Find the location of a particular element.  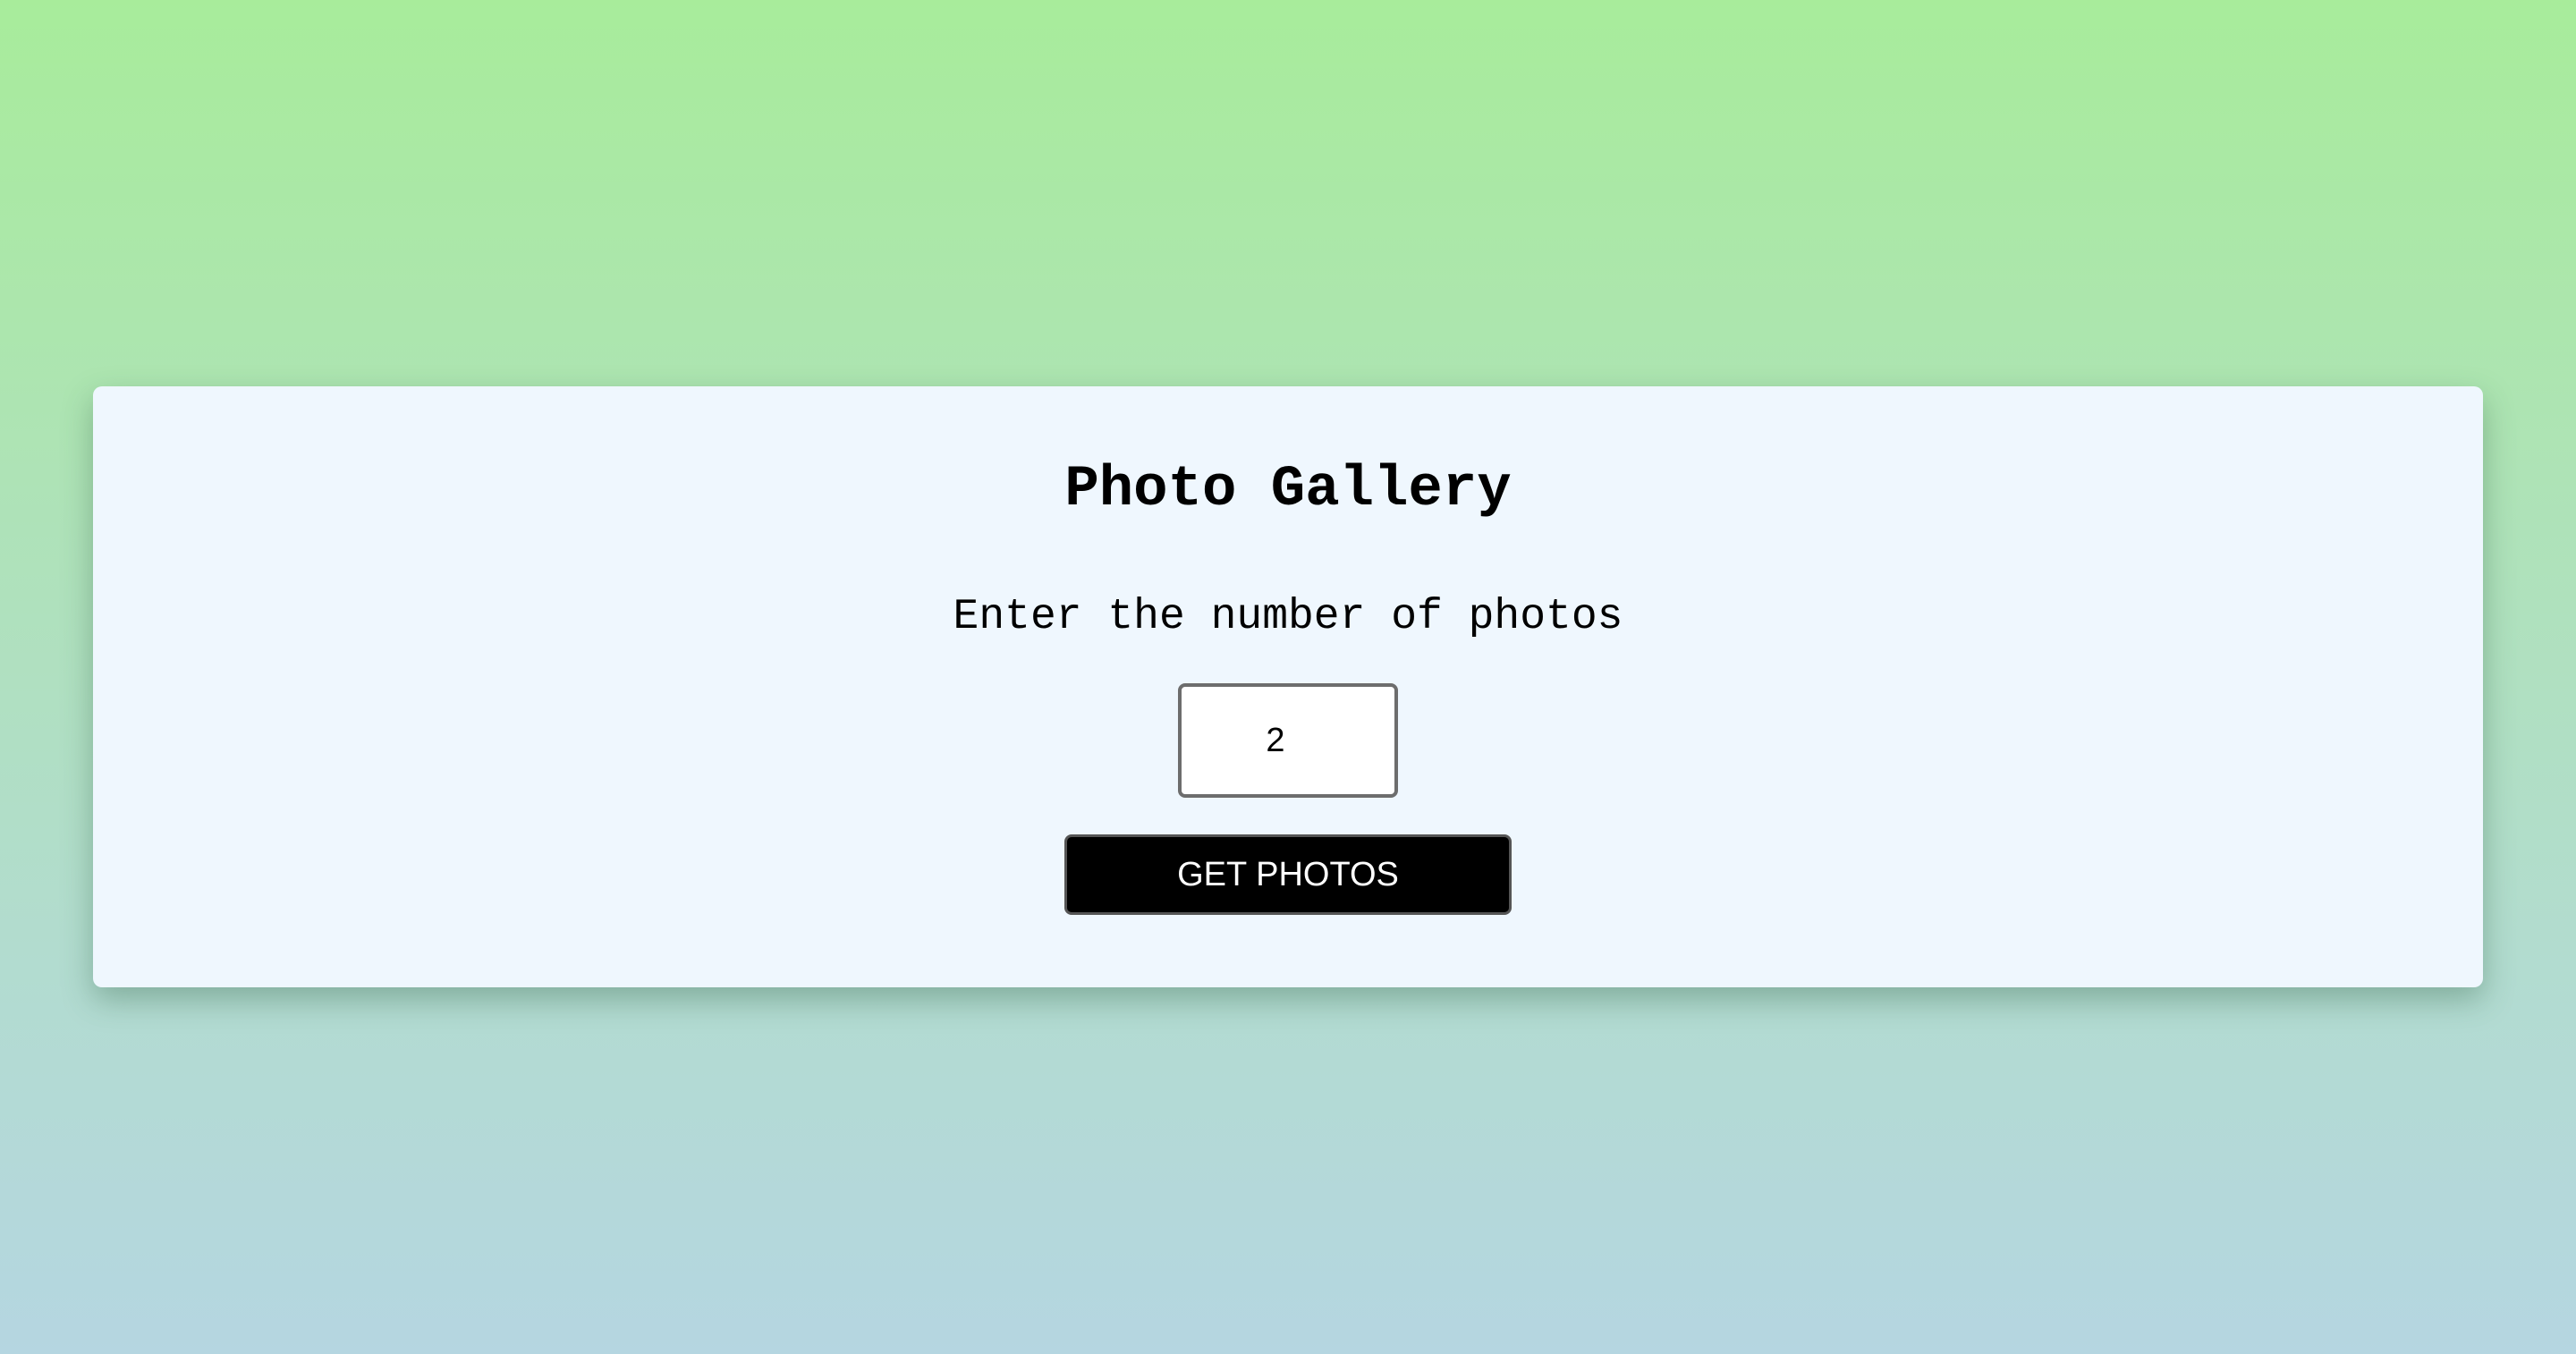

get-photos-button: GET PHOTOS is located at coordinates (1288, 874).